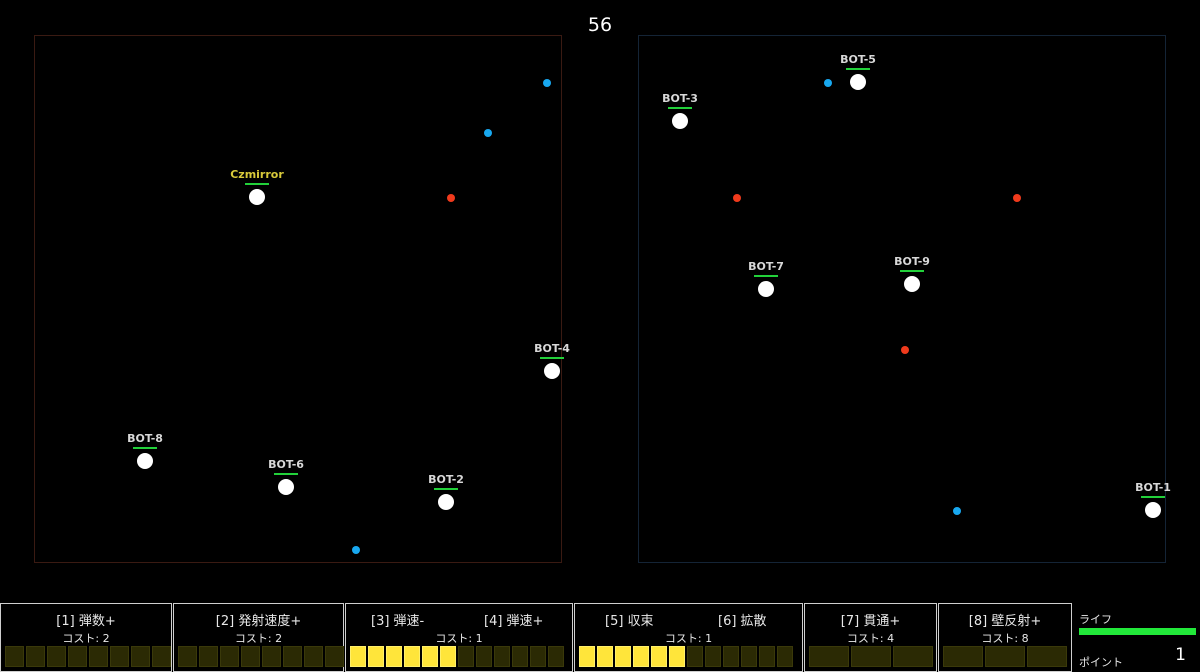 Image resolution: width=1200 pixels, height=672 pixels. I want to click on upgrade-wall-bounce: [8] 壁反射+ コスト: 8, so click(1005, 637).